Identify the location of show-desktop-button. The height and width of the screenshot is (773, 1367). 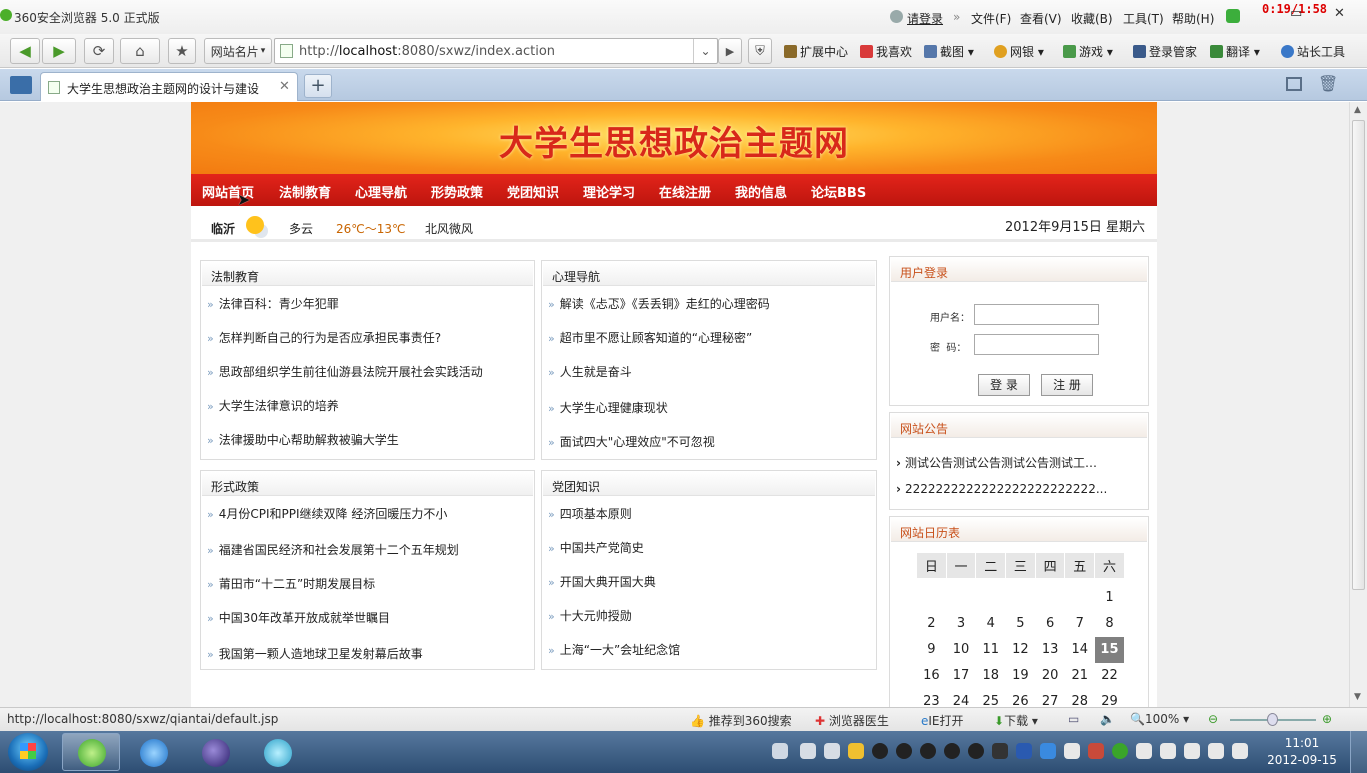
(1358, 752).